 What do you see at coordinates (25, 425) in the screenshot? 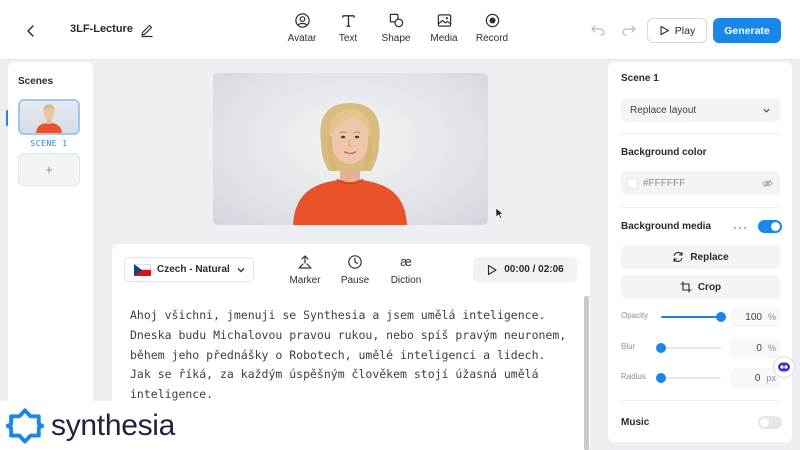
I see `synthesia-logo-icon` at bounding box center [25, 425].